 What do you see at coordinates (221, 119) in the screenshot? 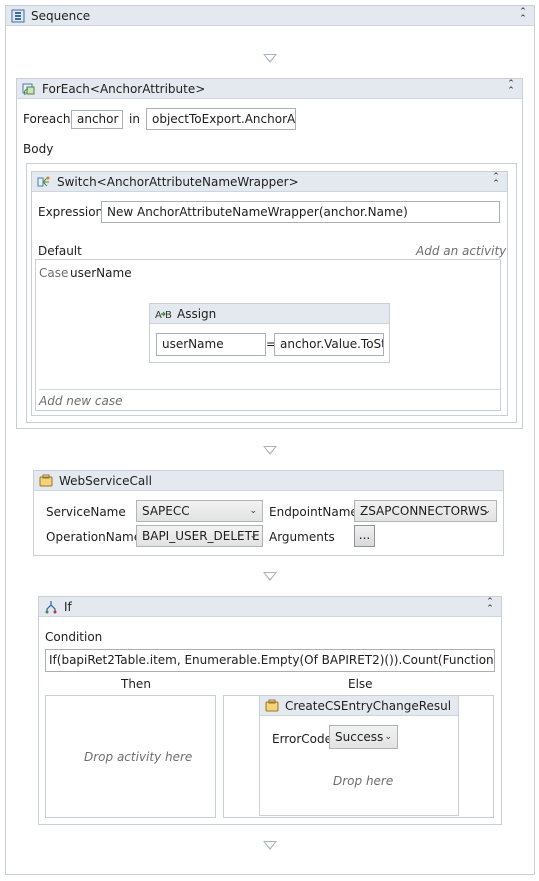
I see `foreach-collection-field: objectToExport.AnchorAttr` at bounding box center [221, 119].